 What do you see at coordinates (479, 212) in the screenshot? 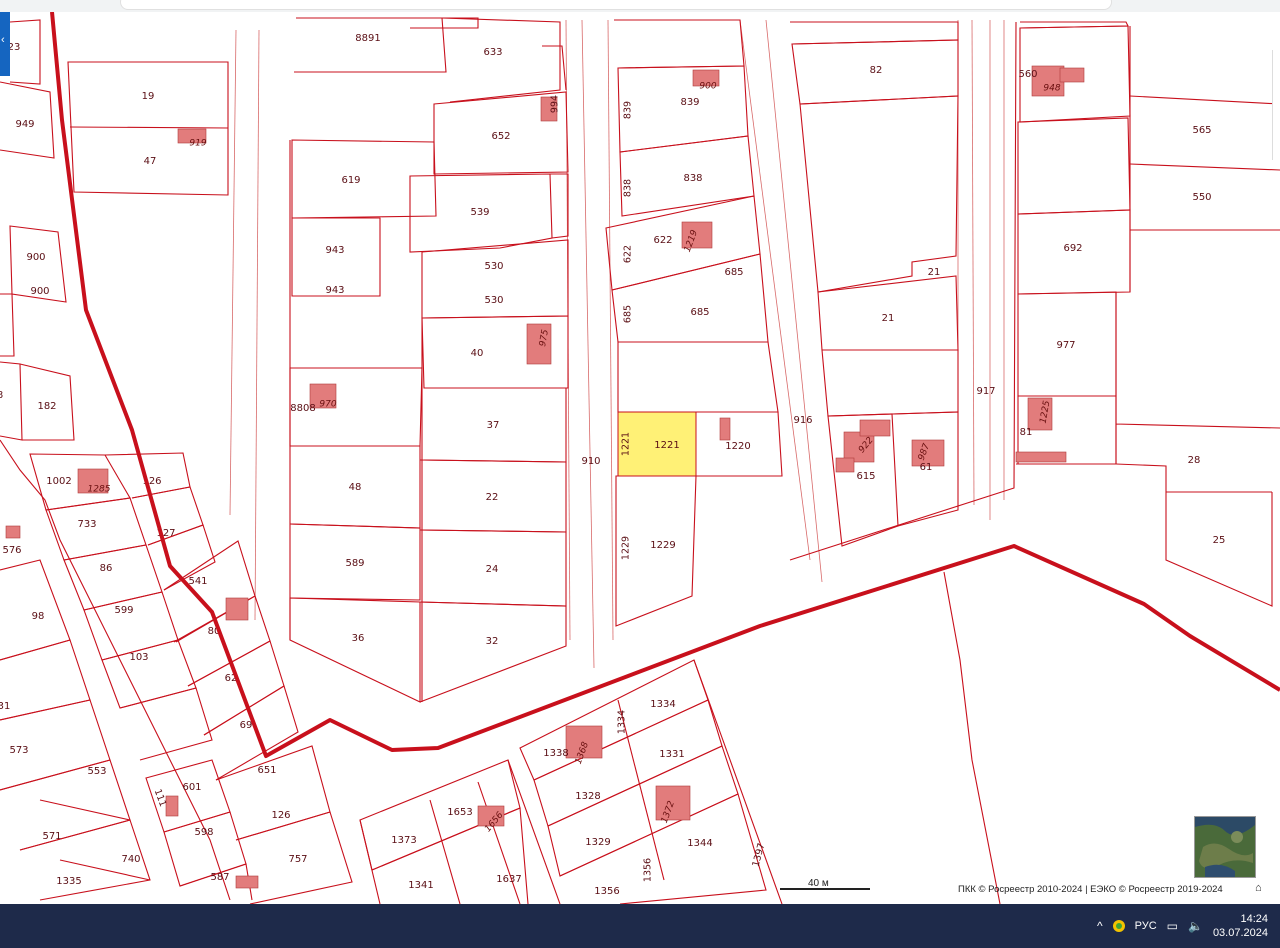
I see `parcel-label-539: 539` at bounding box center [479, 212].